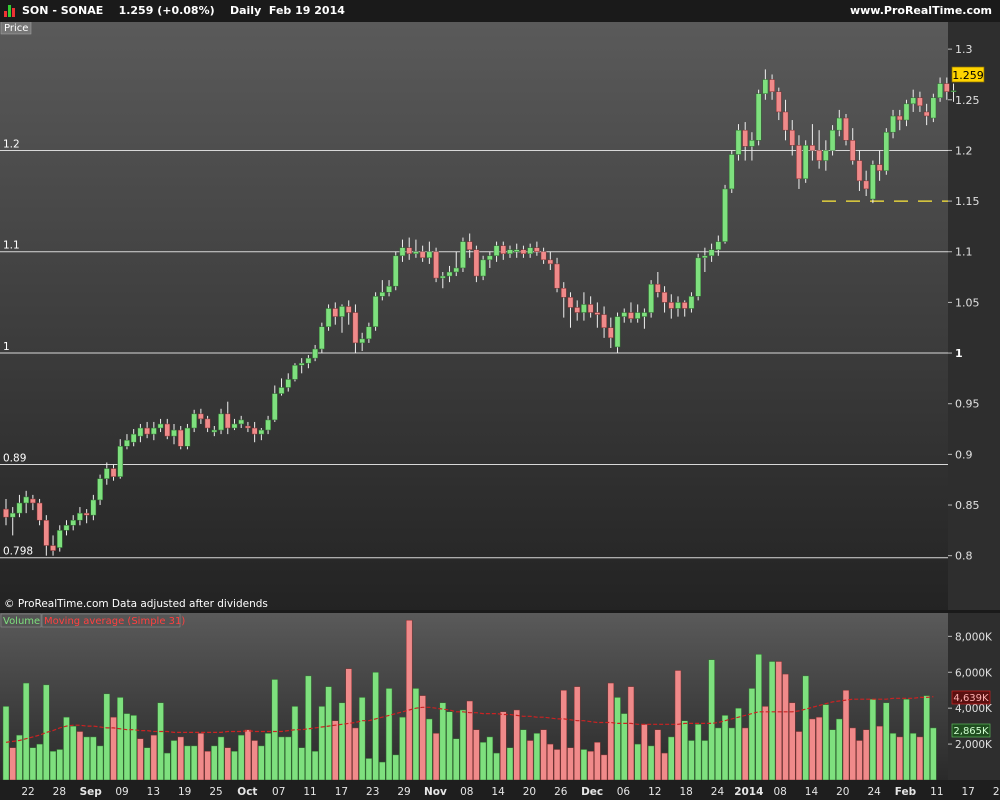 The width and height of the screenshot is (1000, 800). I want to click on time-tick-label: 11, so click(936, 792).